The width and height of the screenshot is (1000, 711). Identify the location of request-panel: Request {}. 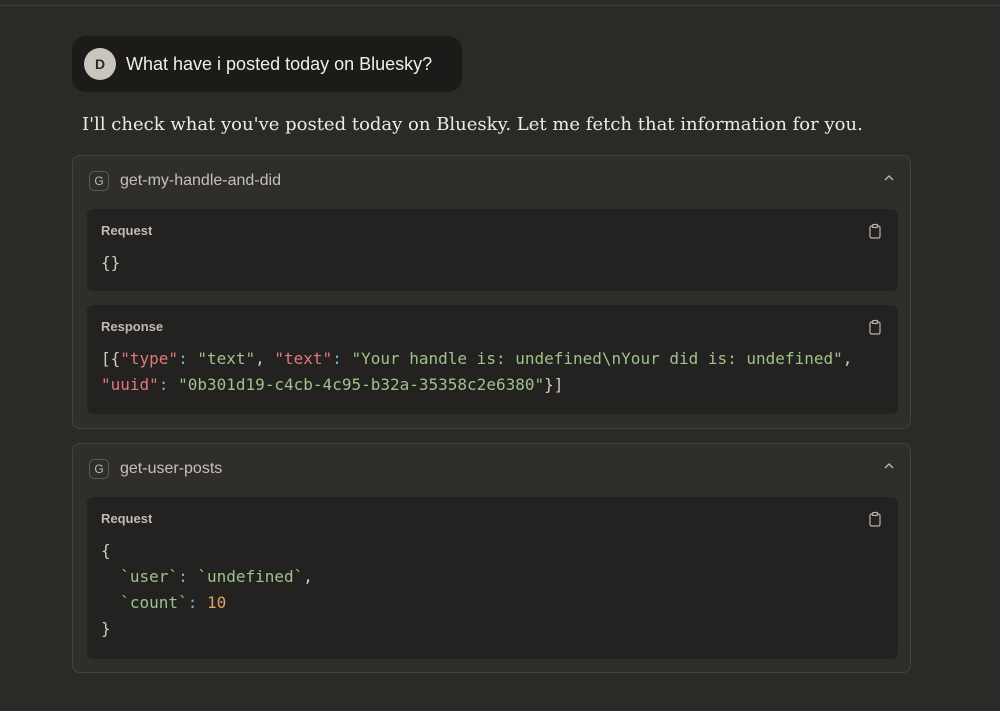
(492, 250).